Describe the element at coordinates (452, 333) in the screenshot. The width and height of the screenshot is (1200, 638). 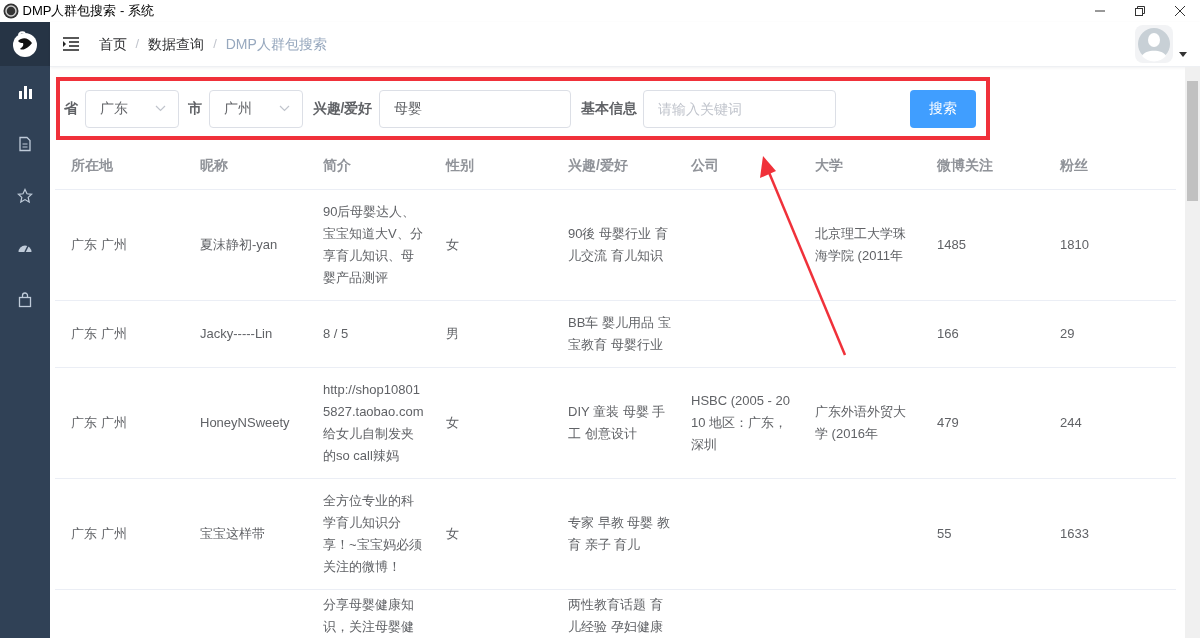
I see `table-cell-text: 男` at that location.